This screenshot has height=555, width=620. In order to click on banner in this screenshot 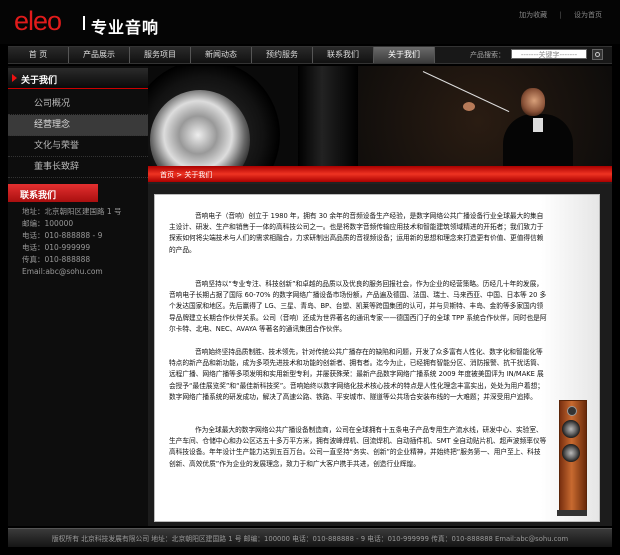, I will do `click(380, 116)`.